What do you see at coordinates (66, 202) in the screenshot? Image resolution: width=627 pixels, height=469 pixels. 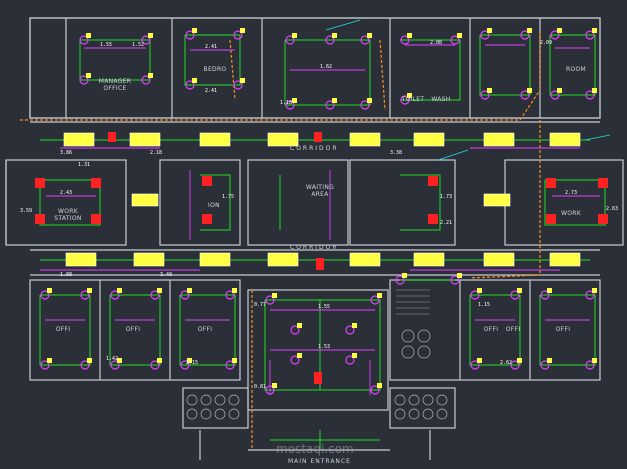 I see `left-workstation-wall` at bounding box center [66, 202].